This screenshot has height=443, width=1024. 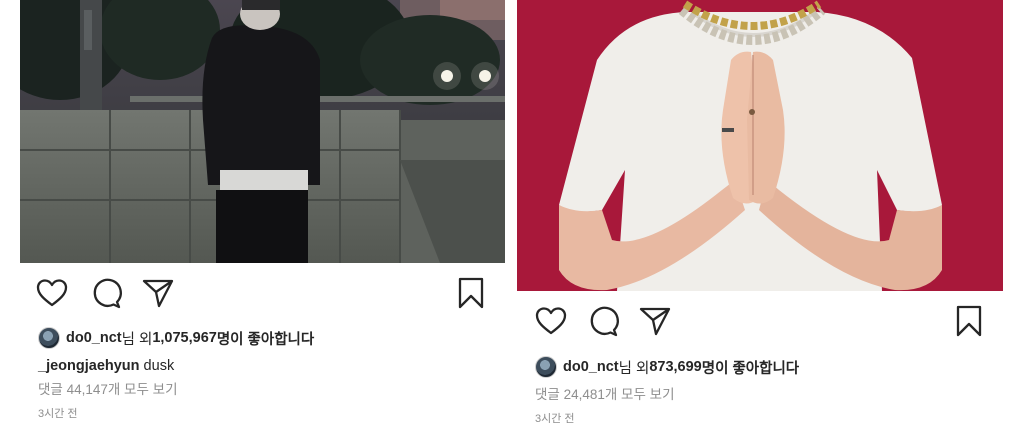 I want to click on view-all-comments-link: 댓글 44,147개 모두 보기, so click(x=266, y=390).